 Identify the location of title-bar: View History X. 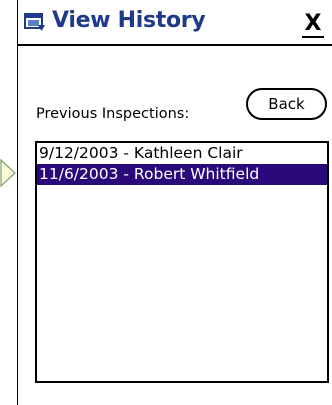
(175, 22).